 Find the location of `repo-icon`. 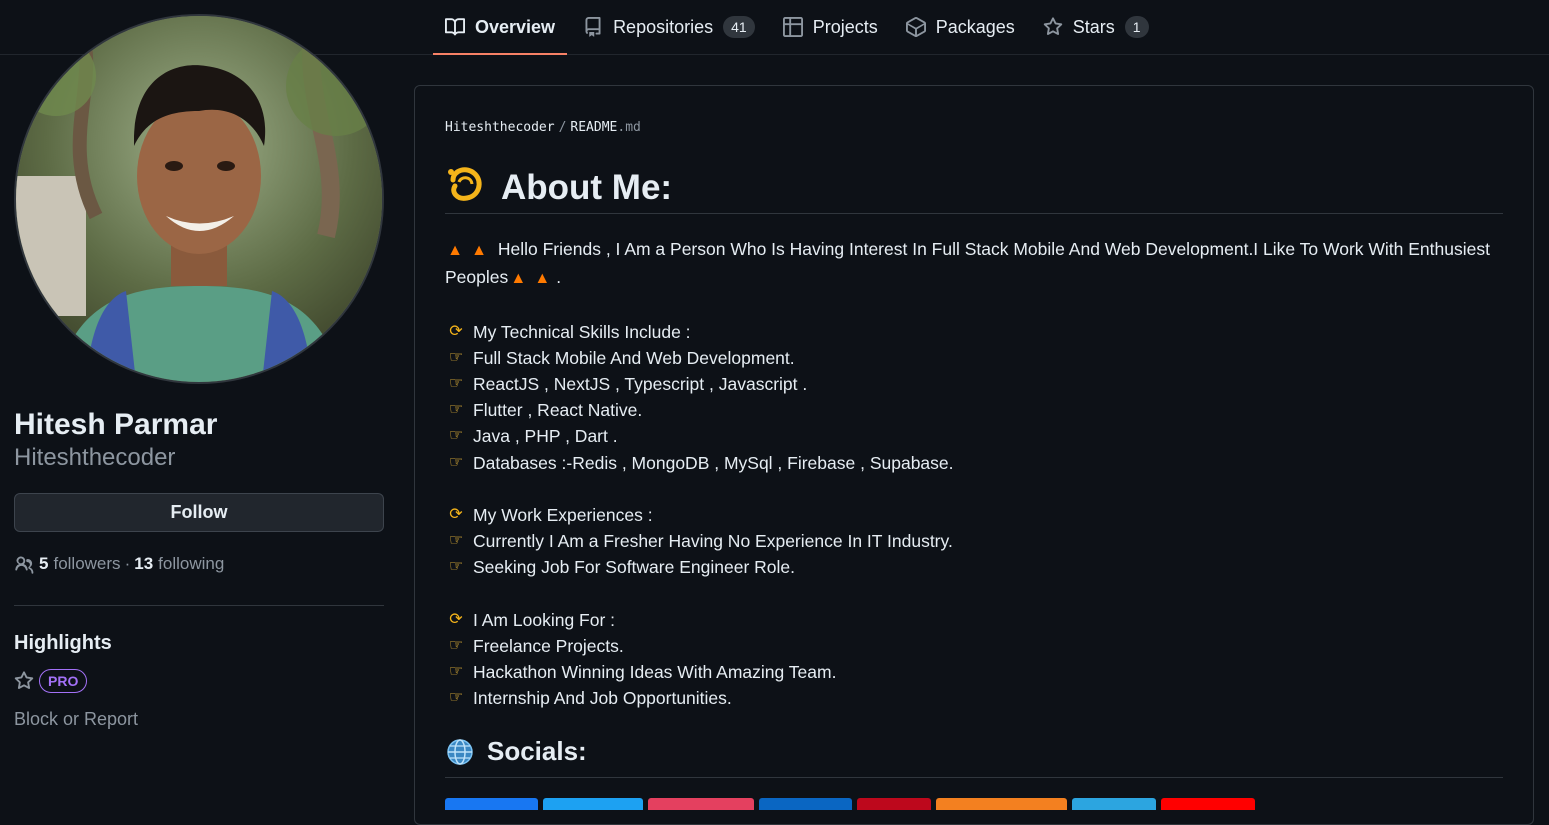

repo-icon is located at coordinates (593, 27).